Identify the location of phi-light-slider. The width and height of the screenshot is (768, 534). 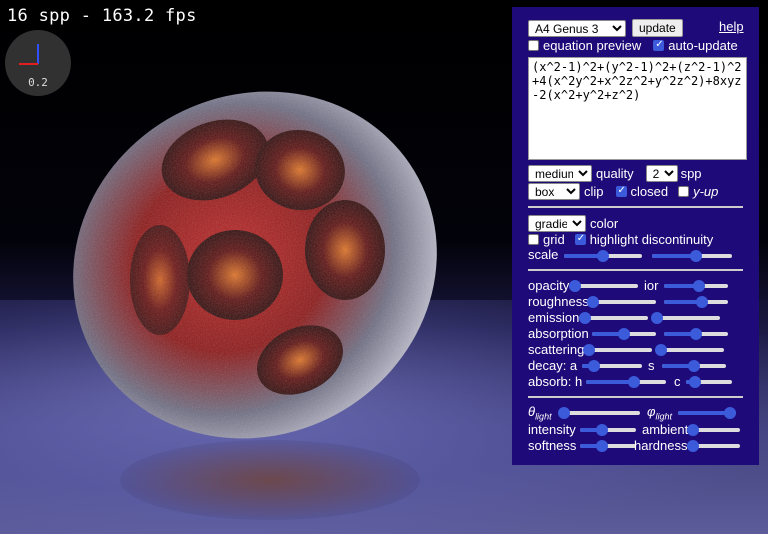
(707, 413).